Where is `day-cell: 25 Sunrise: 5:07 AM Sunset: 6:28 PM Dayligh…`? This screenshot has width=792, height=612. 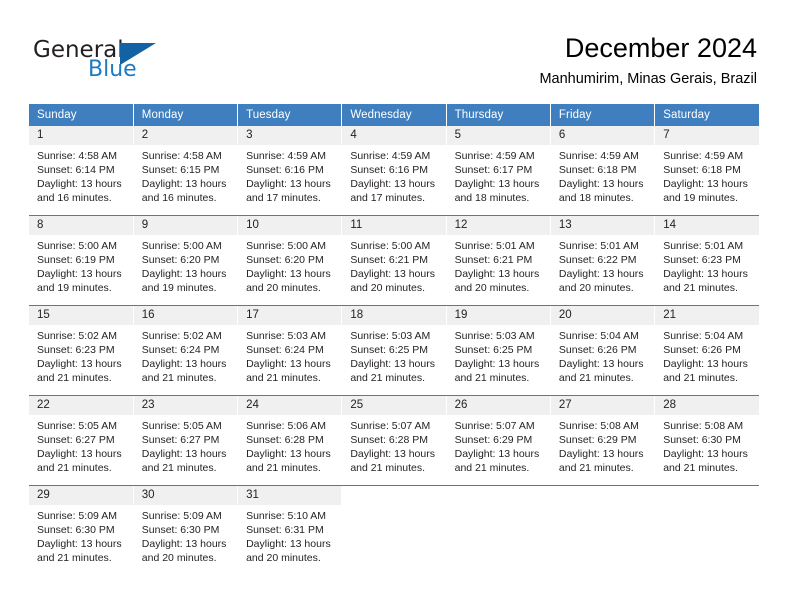
day-cell: 25 Sunrise: 5:07 AM Sunset: 6:28 PM Dayligh… is located at coordinates (394, 440).